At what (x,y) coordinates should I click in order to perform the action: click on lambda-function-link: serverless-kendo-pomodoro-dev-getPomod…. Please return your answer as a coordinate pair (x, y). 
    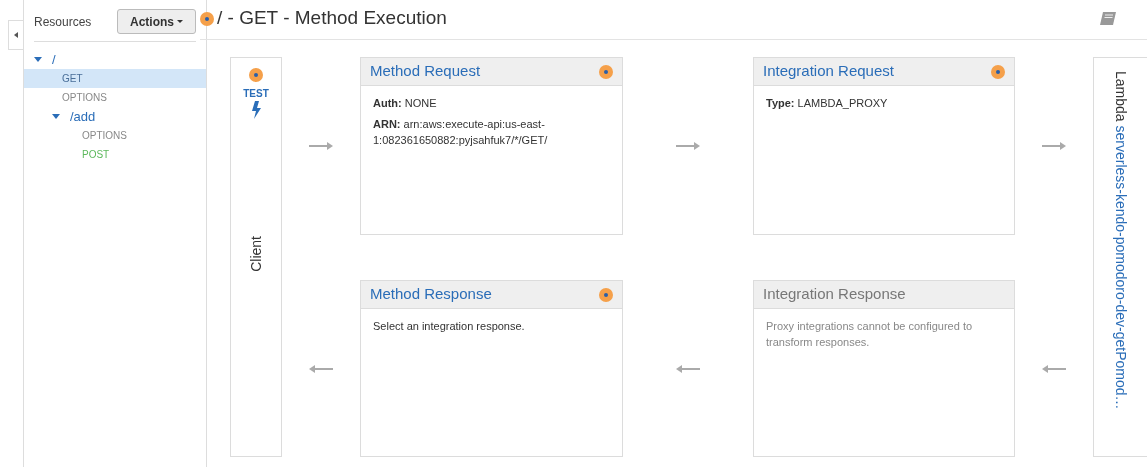
    Looking at the image, I should click on (1121, 267).